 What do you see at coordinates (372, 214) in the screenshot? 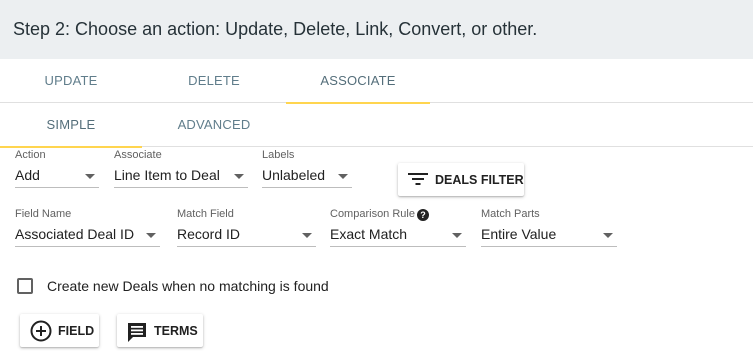
I see `comparison-rule-label-text: Comparison Rule` at bounding box center [372, 214].